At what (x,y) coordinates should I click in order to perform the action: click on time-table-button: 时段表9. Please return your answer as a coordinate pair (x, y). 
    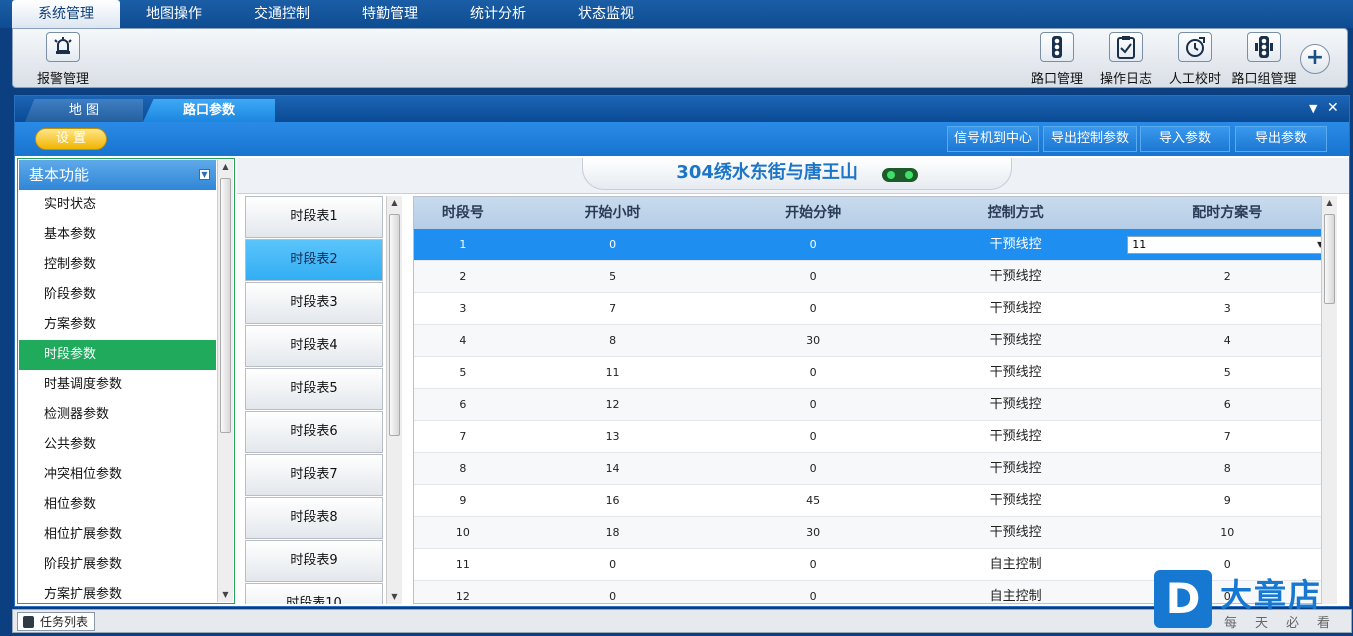
    Looking at the image, I should click on (314, 561).